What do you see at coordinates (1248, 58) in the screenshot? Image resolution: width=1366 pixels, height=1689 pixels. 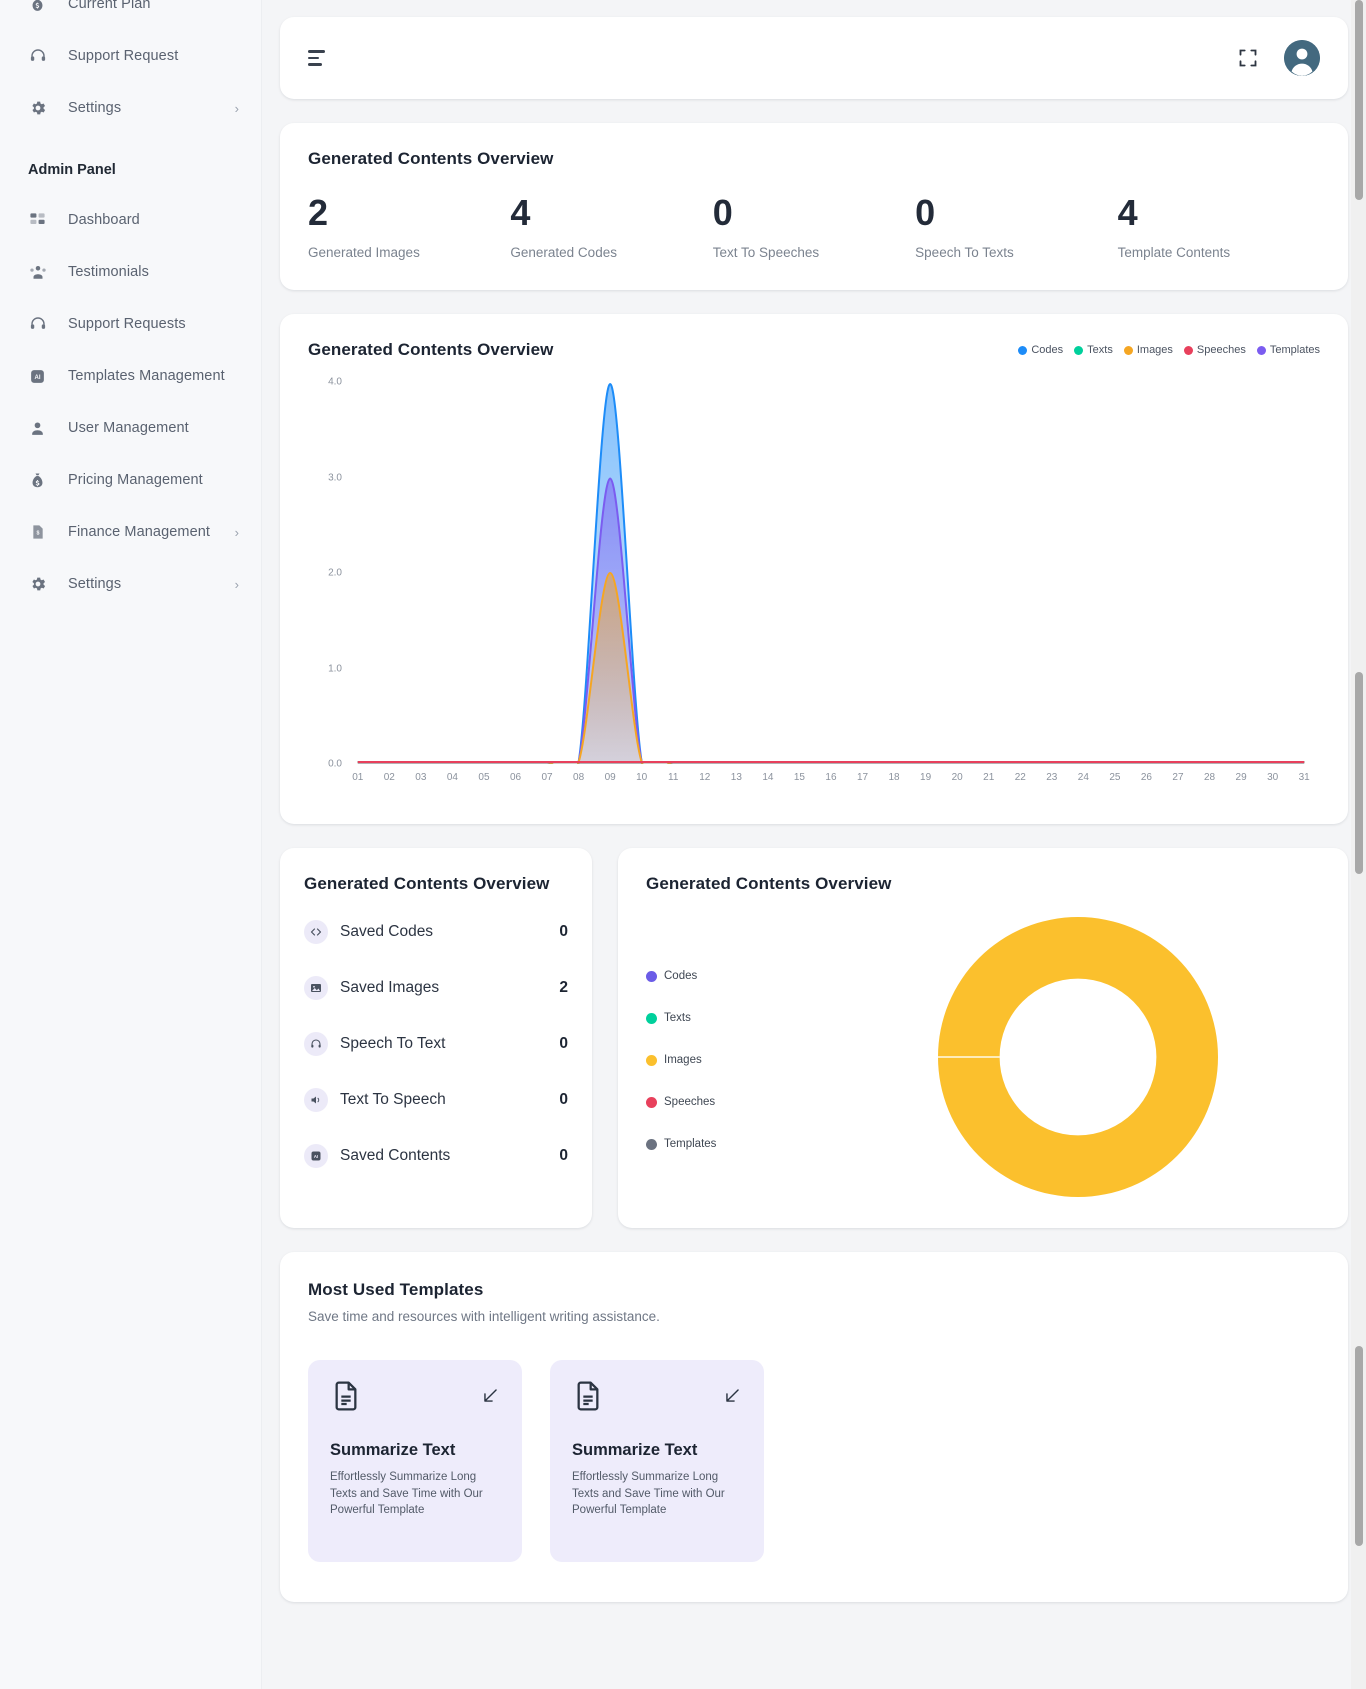 I see `fullscreen-icon` at bounding box center [1248, 58].